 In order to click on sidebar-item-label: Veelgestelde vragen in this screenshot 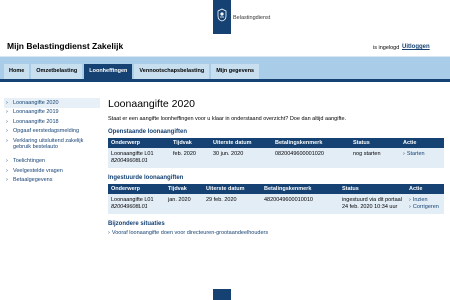, I will do `click(38, 170)`.